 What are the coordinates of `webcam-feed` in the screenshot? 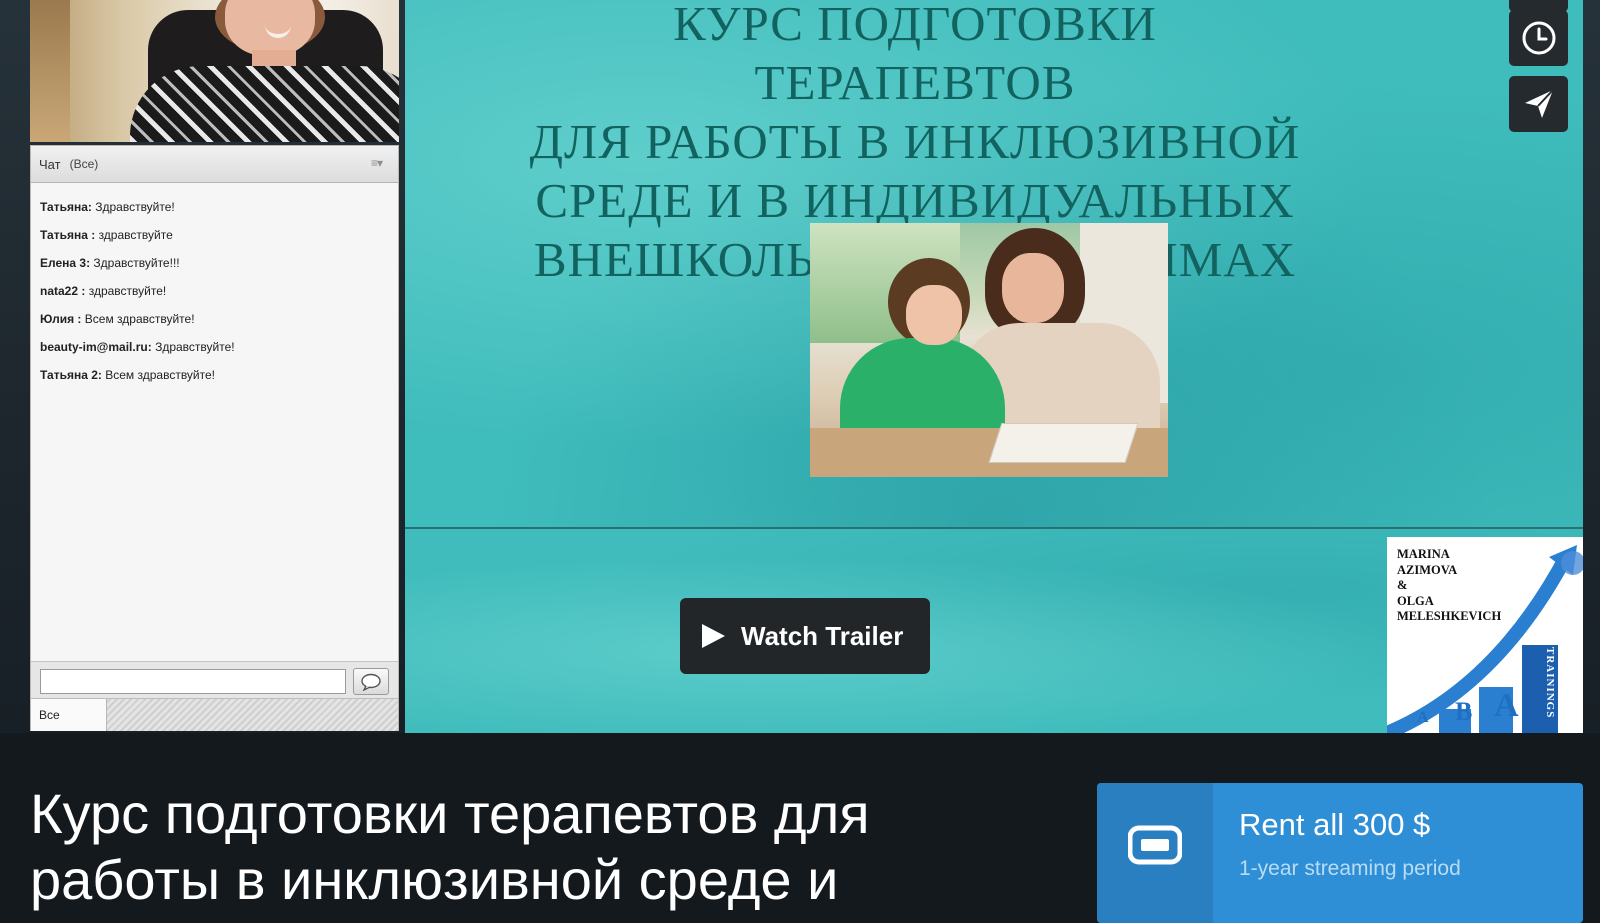 It's located at (214, 71).